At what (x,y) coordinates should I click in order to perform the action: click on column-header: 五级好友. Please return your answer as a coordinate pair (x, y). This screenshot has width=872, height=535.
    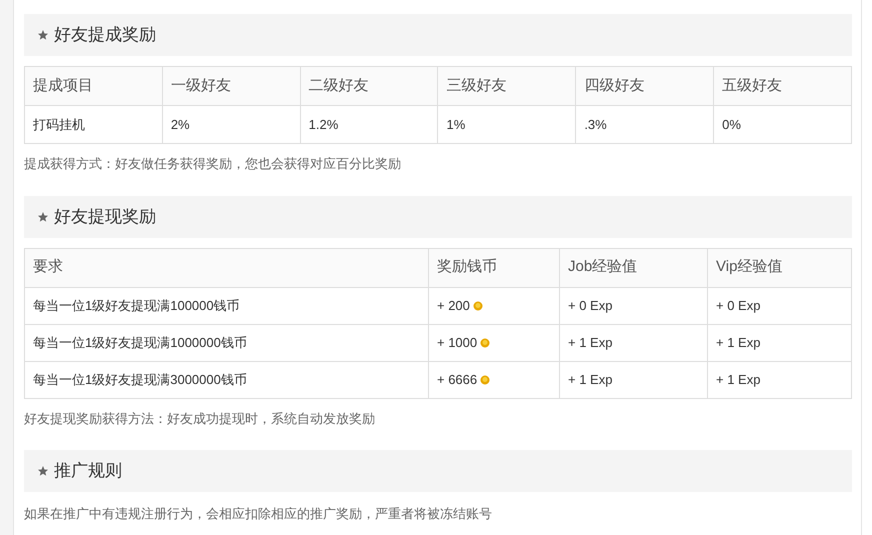
    Looking at the image, I should click on (783, 86).